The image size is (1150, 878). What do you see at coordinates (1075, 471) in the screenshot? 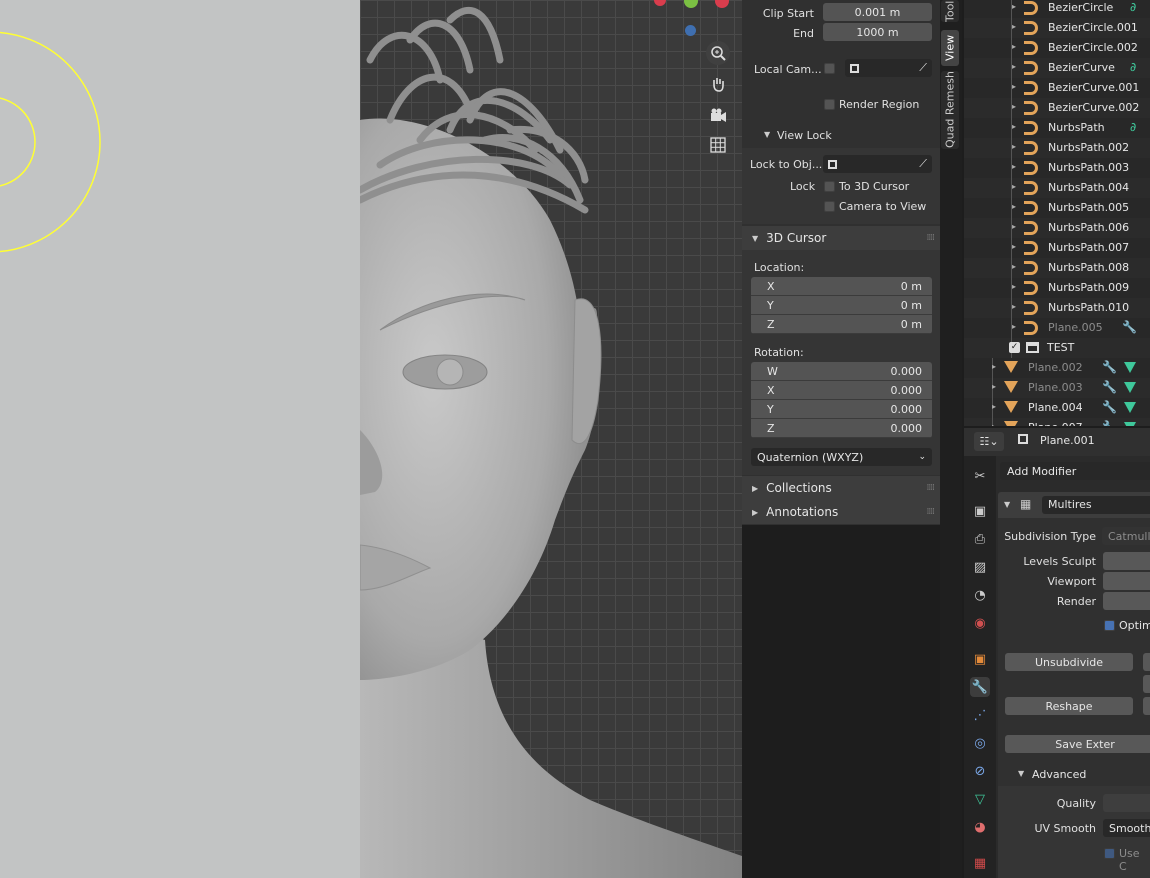
I see `add-modifier-dropdown: Add Modifier` at bounding box center [1075, 471].